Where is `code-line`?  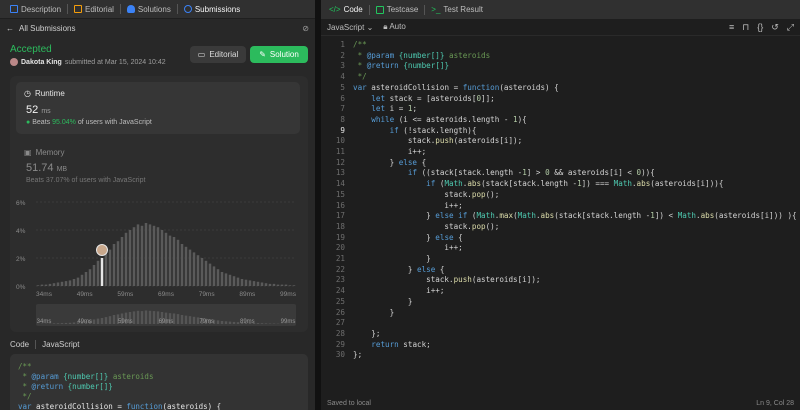 code-line is located at coordinates (575, 323).